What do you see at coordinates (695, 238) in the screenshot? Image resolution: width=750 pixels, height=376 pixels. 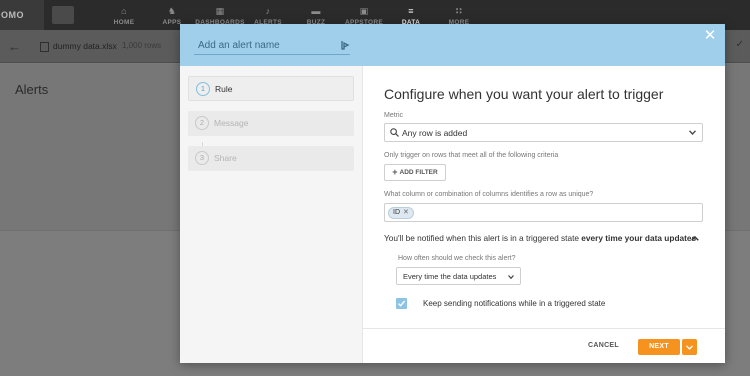 I see `chevron-up-icon` at bounding box center [695, 238].